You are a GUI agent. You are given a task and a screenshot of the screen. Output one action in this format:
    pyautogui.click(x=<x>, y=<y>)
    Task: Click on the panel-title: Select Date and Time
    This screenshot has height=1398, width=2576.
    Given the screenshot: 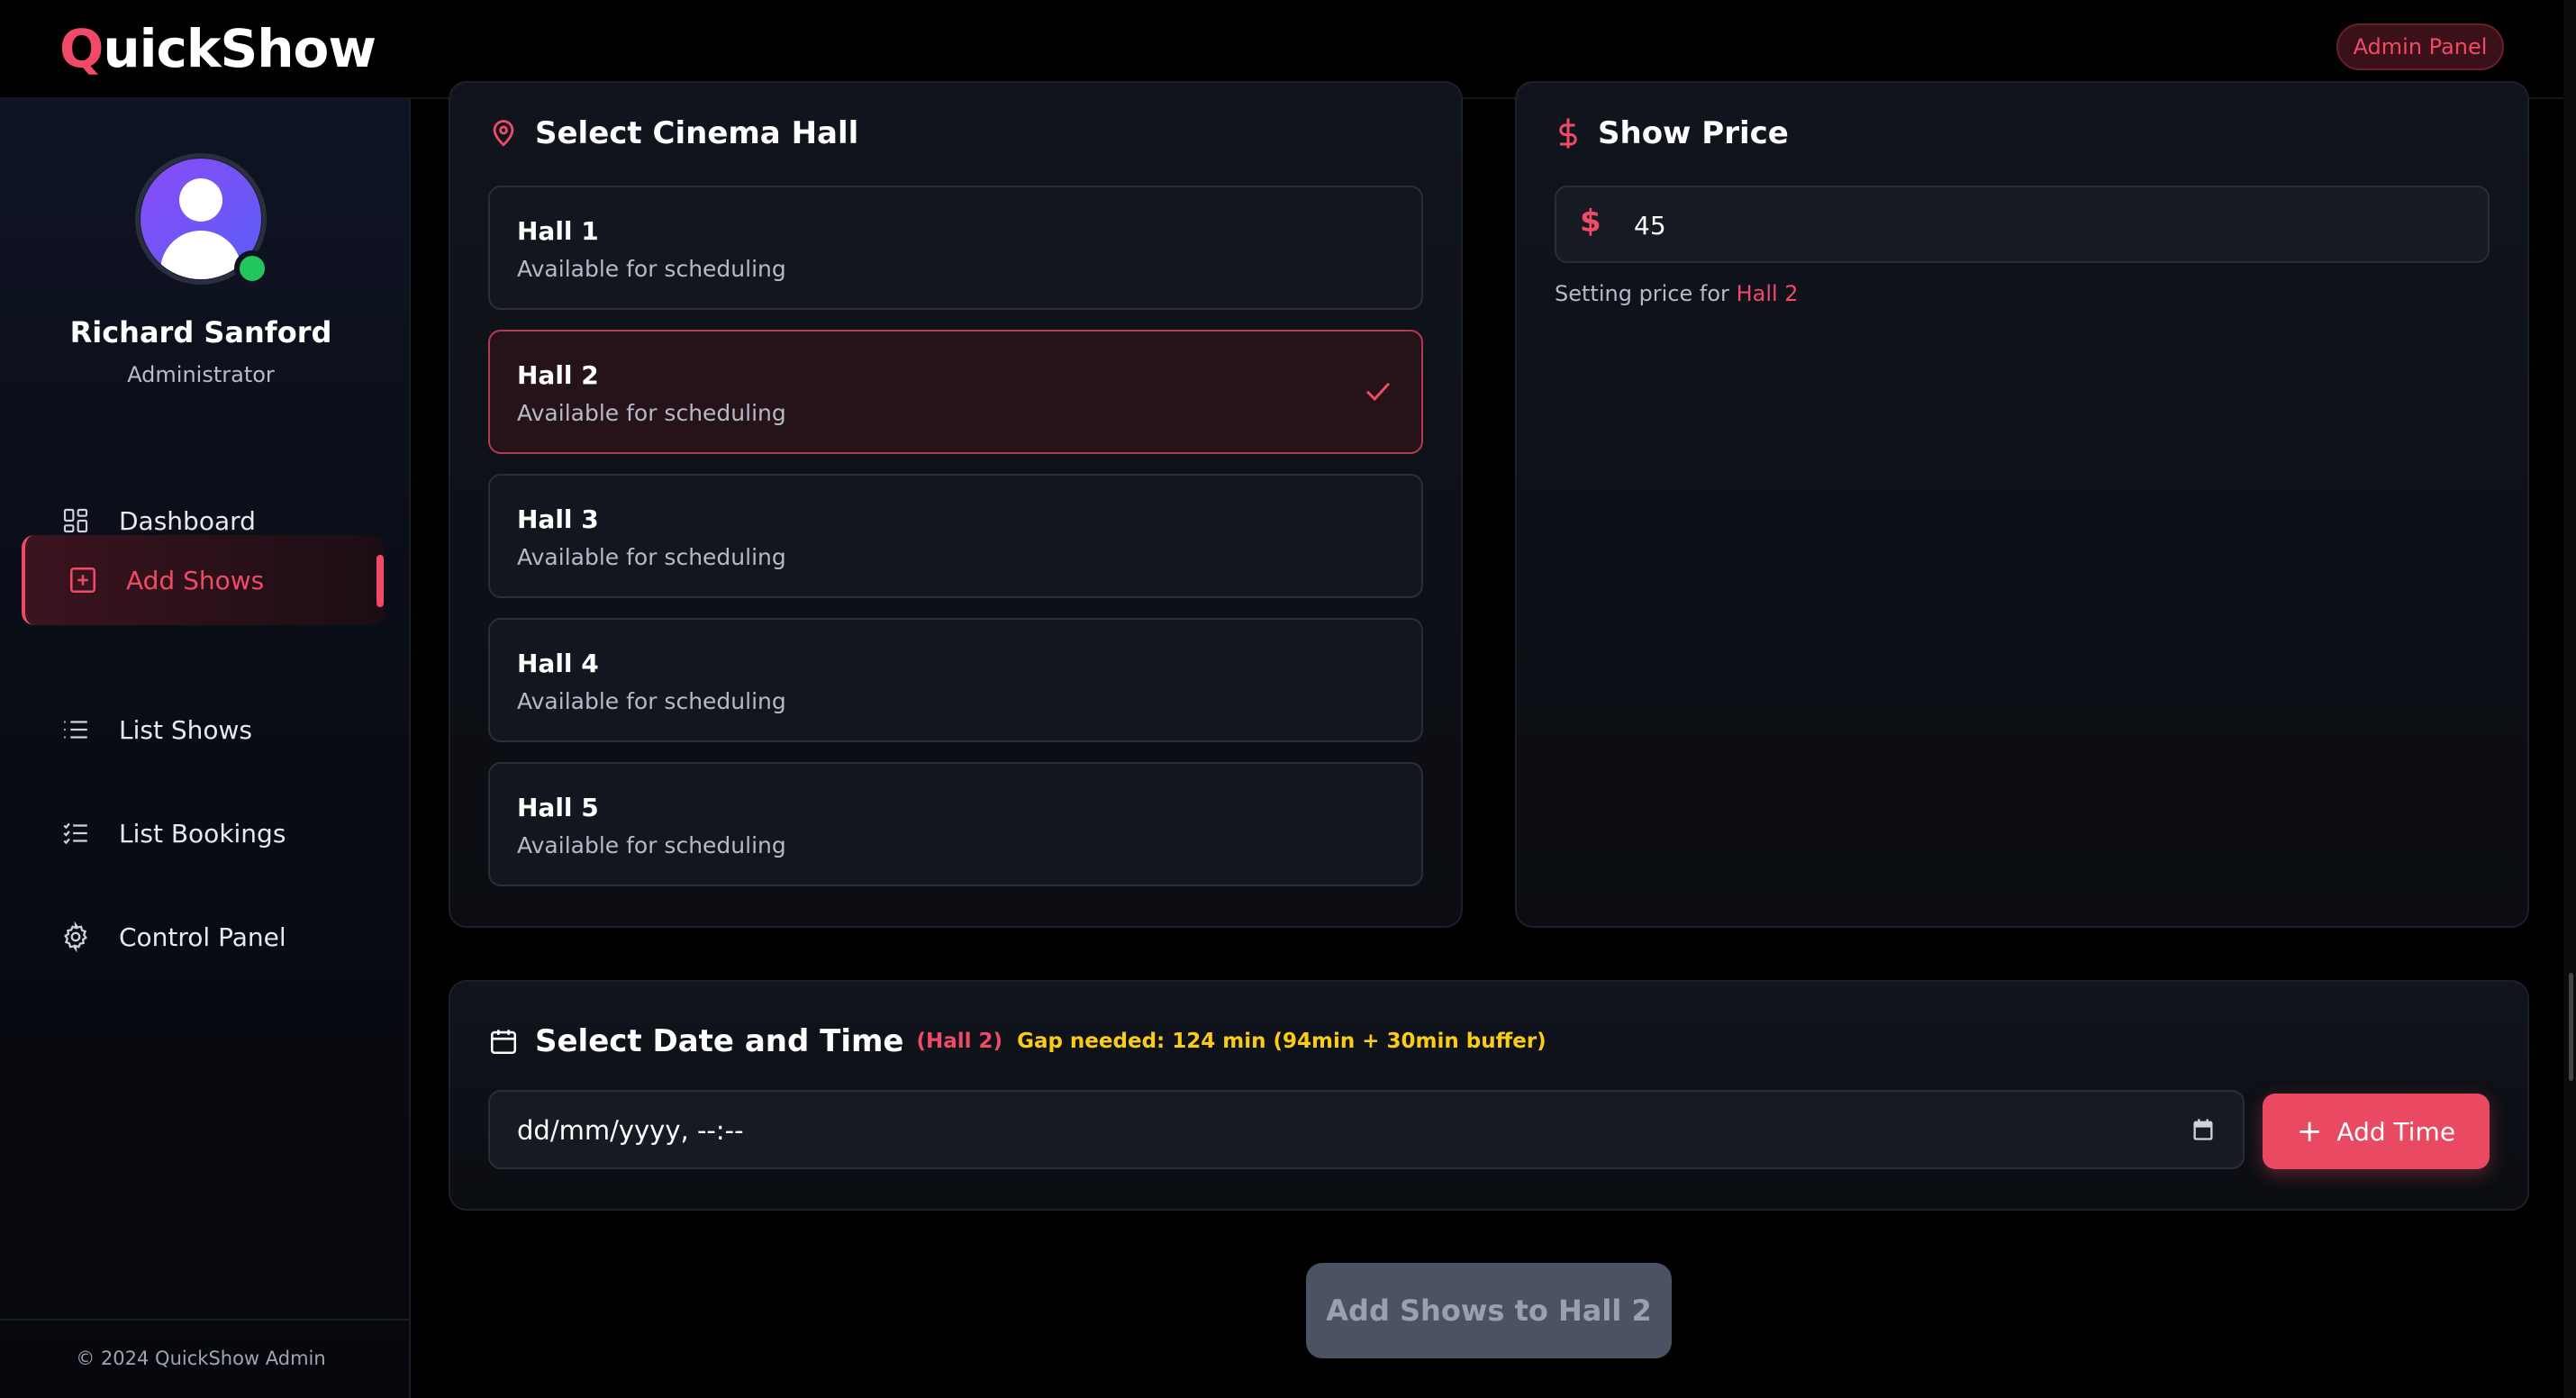 What is the action you would take?
    pyautogui.click(x=719, y=1041)
    